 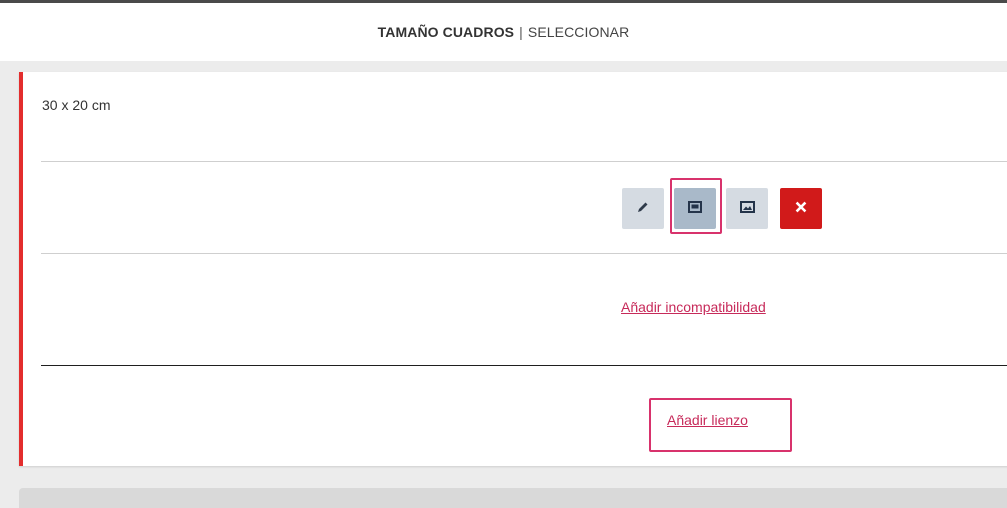 I want to click on page-header: TAMAÑO CUADROS | SELECCIONAR, so click(x=503, y=32).